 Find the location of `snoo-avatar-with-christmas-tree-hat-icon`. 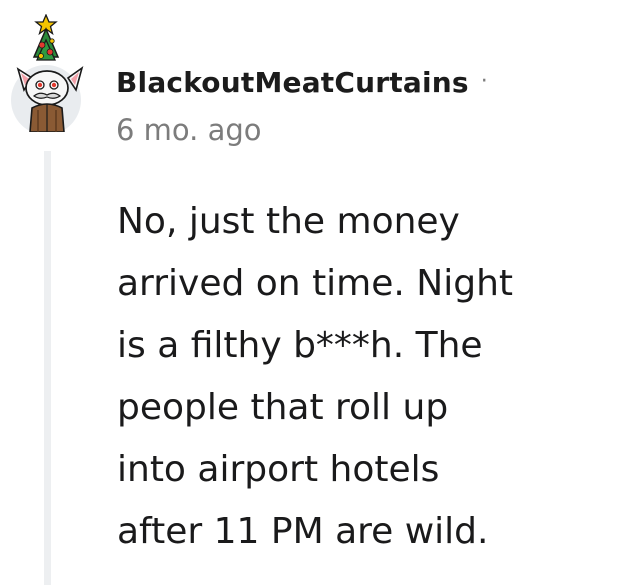

snoo-avatar-with-christmas-tree-hat-icon is located at coordinates (47, 73).